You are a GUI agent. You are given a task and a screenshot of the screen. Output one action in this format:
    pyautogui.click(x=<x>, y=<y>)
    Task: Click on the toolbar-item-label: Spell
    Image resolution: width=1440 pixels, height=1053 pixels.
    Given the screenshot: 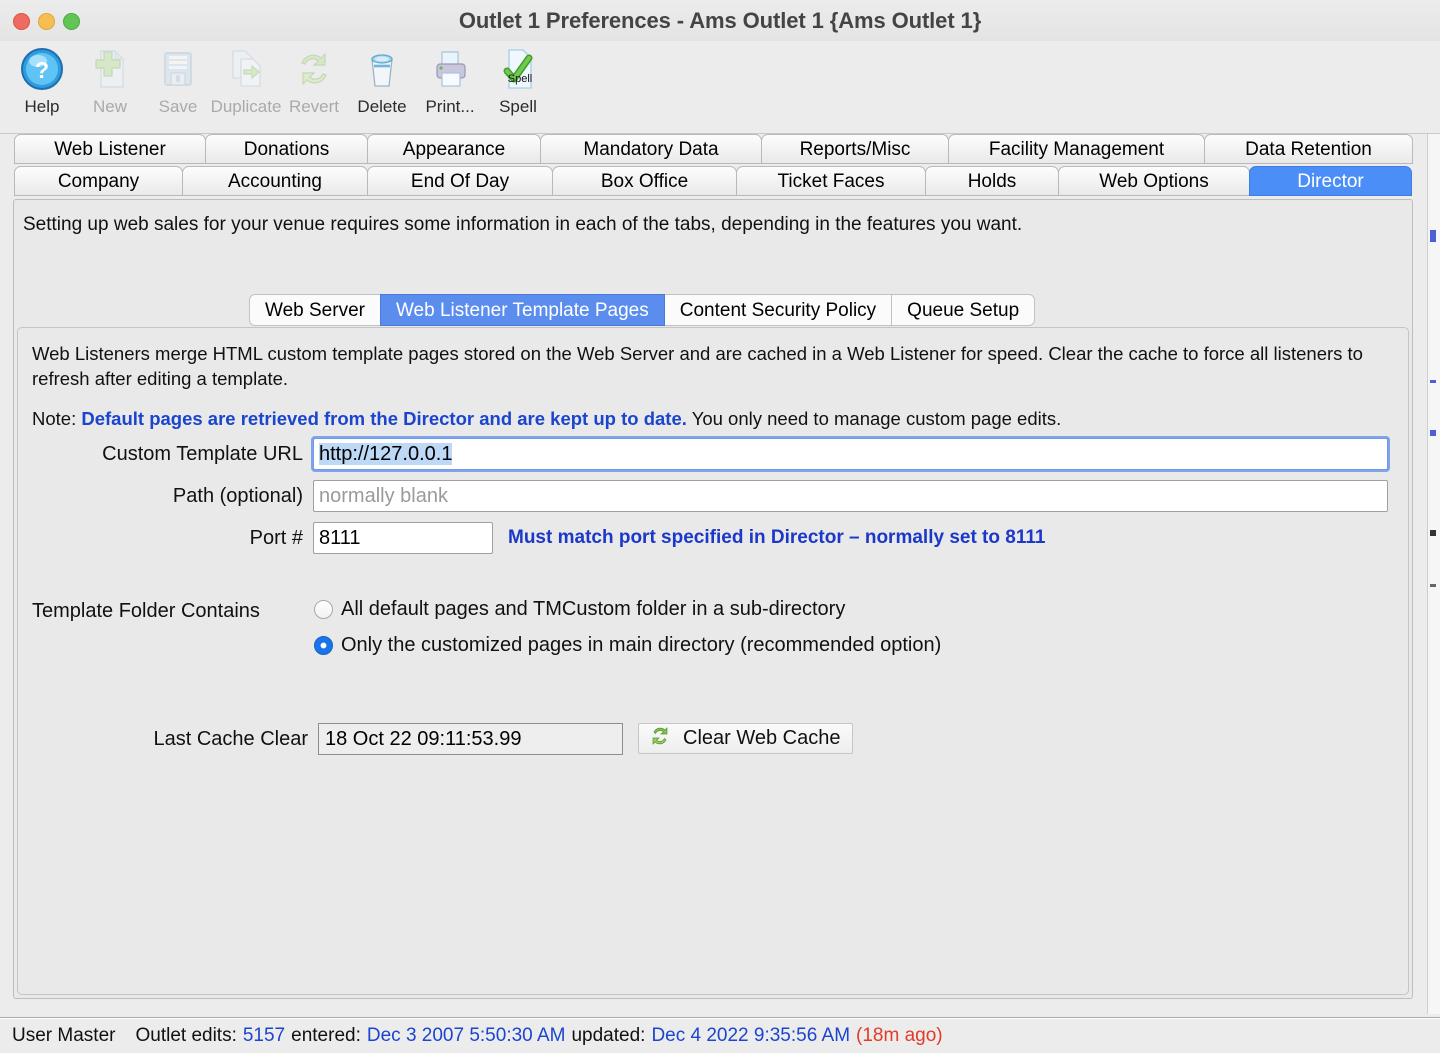 What is the action you would take?
    pyautogui.click(x=518, y=106)
    